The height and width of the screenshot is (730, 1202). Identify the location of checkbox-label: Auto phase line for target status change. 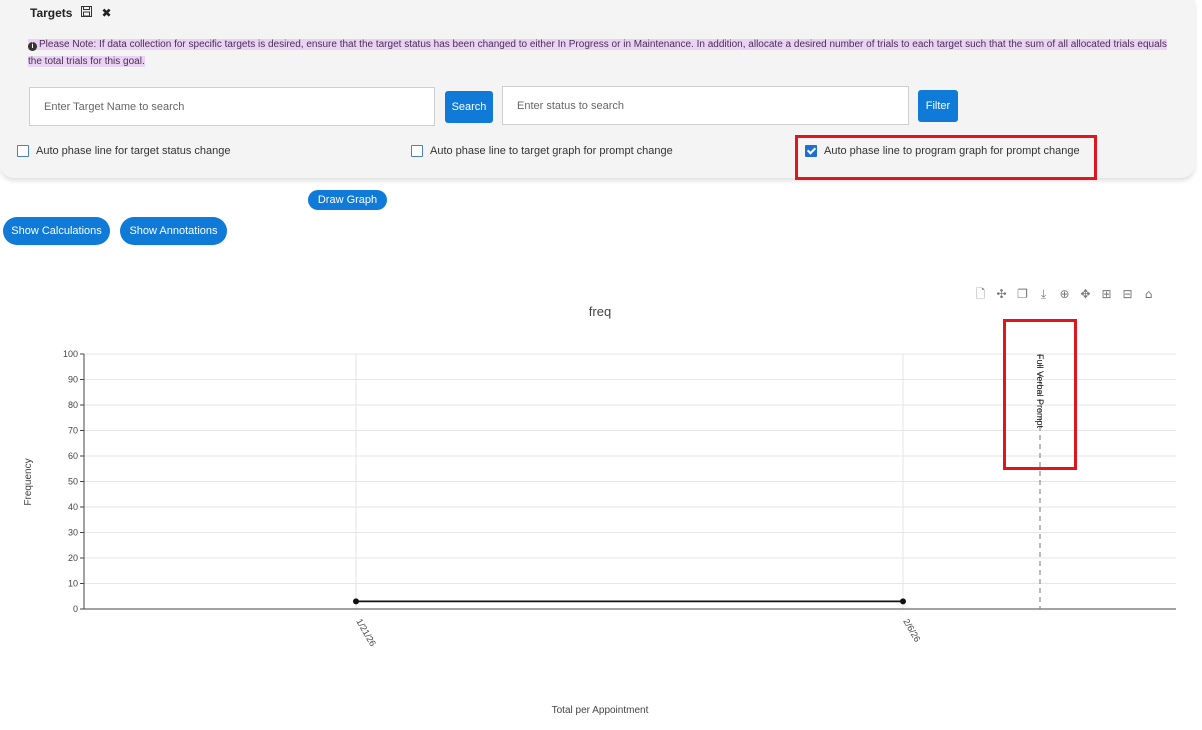
(133, 151).